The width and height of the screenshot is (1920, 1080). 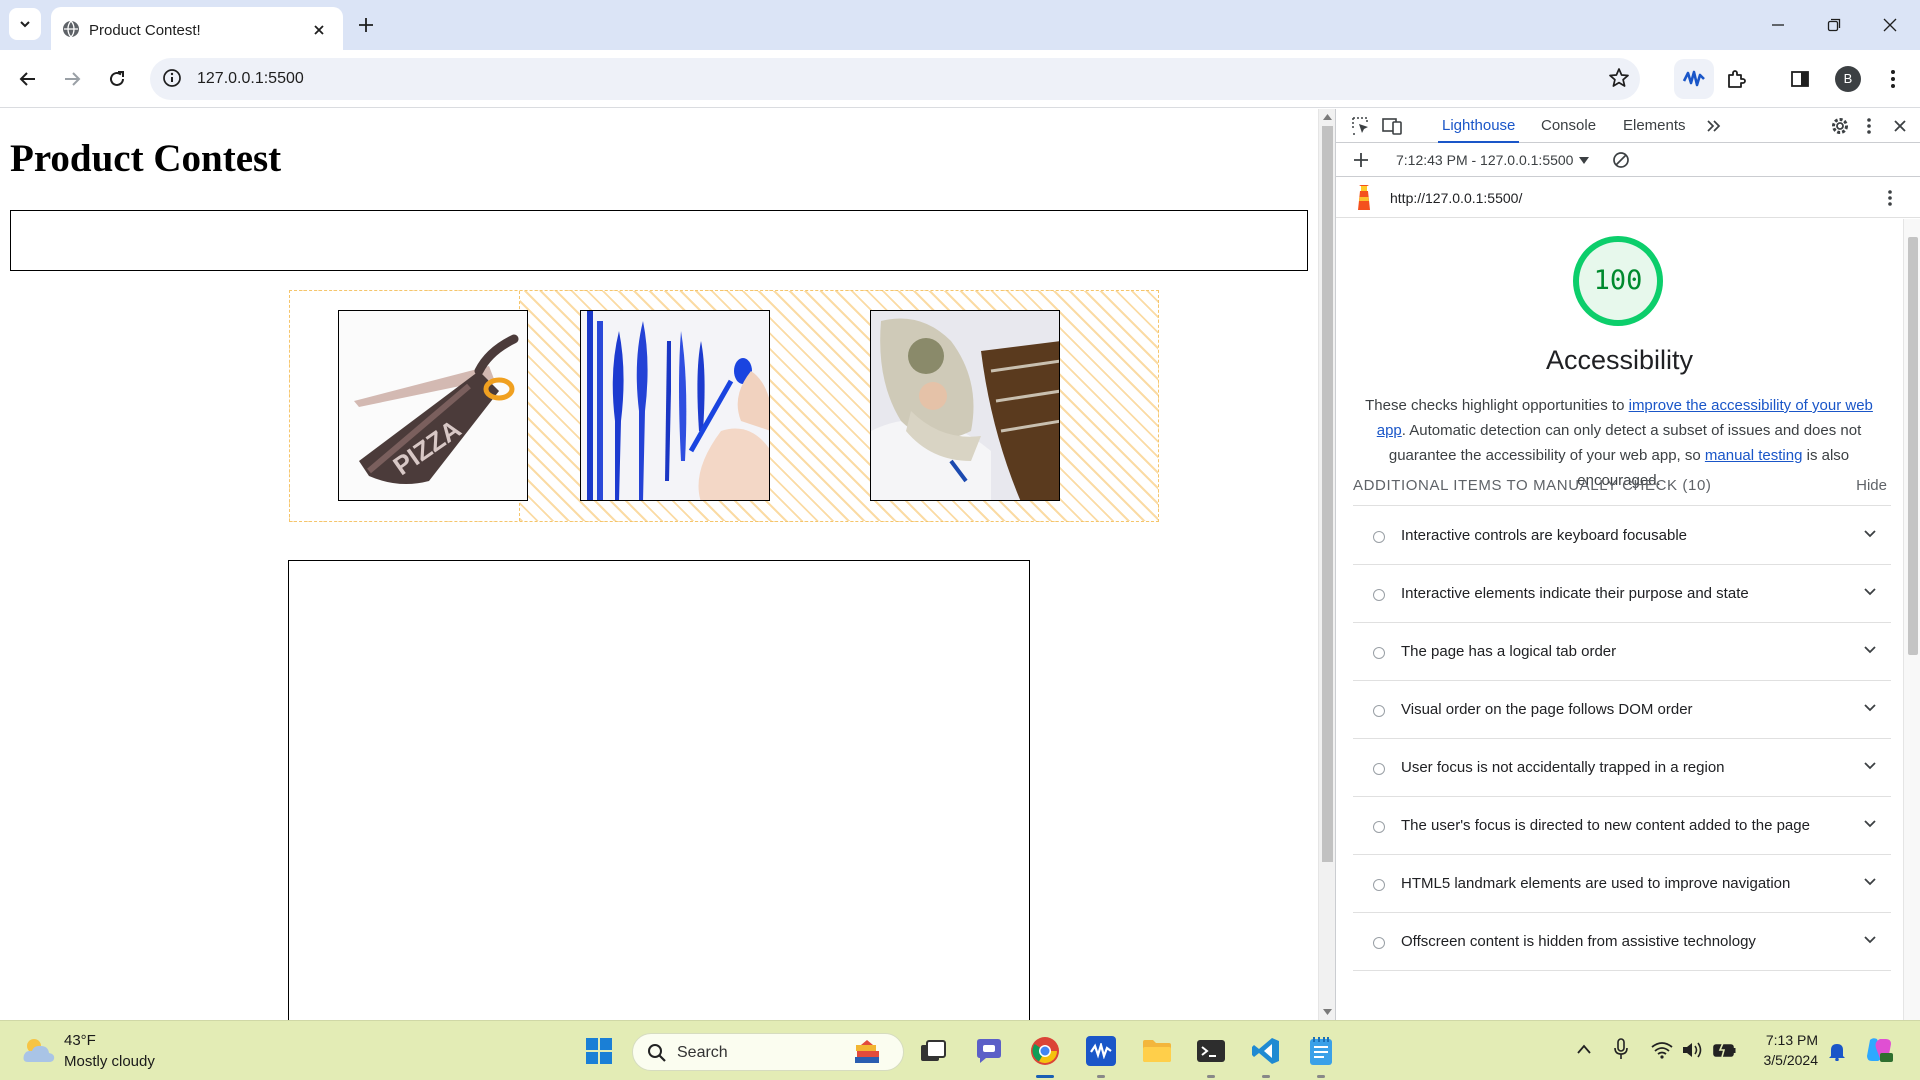 What do you see at coordinates (250, 79) in the screenshot?
I see `url-text: 127.0.0.1:5500` at bounding box center [250, 79].